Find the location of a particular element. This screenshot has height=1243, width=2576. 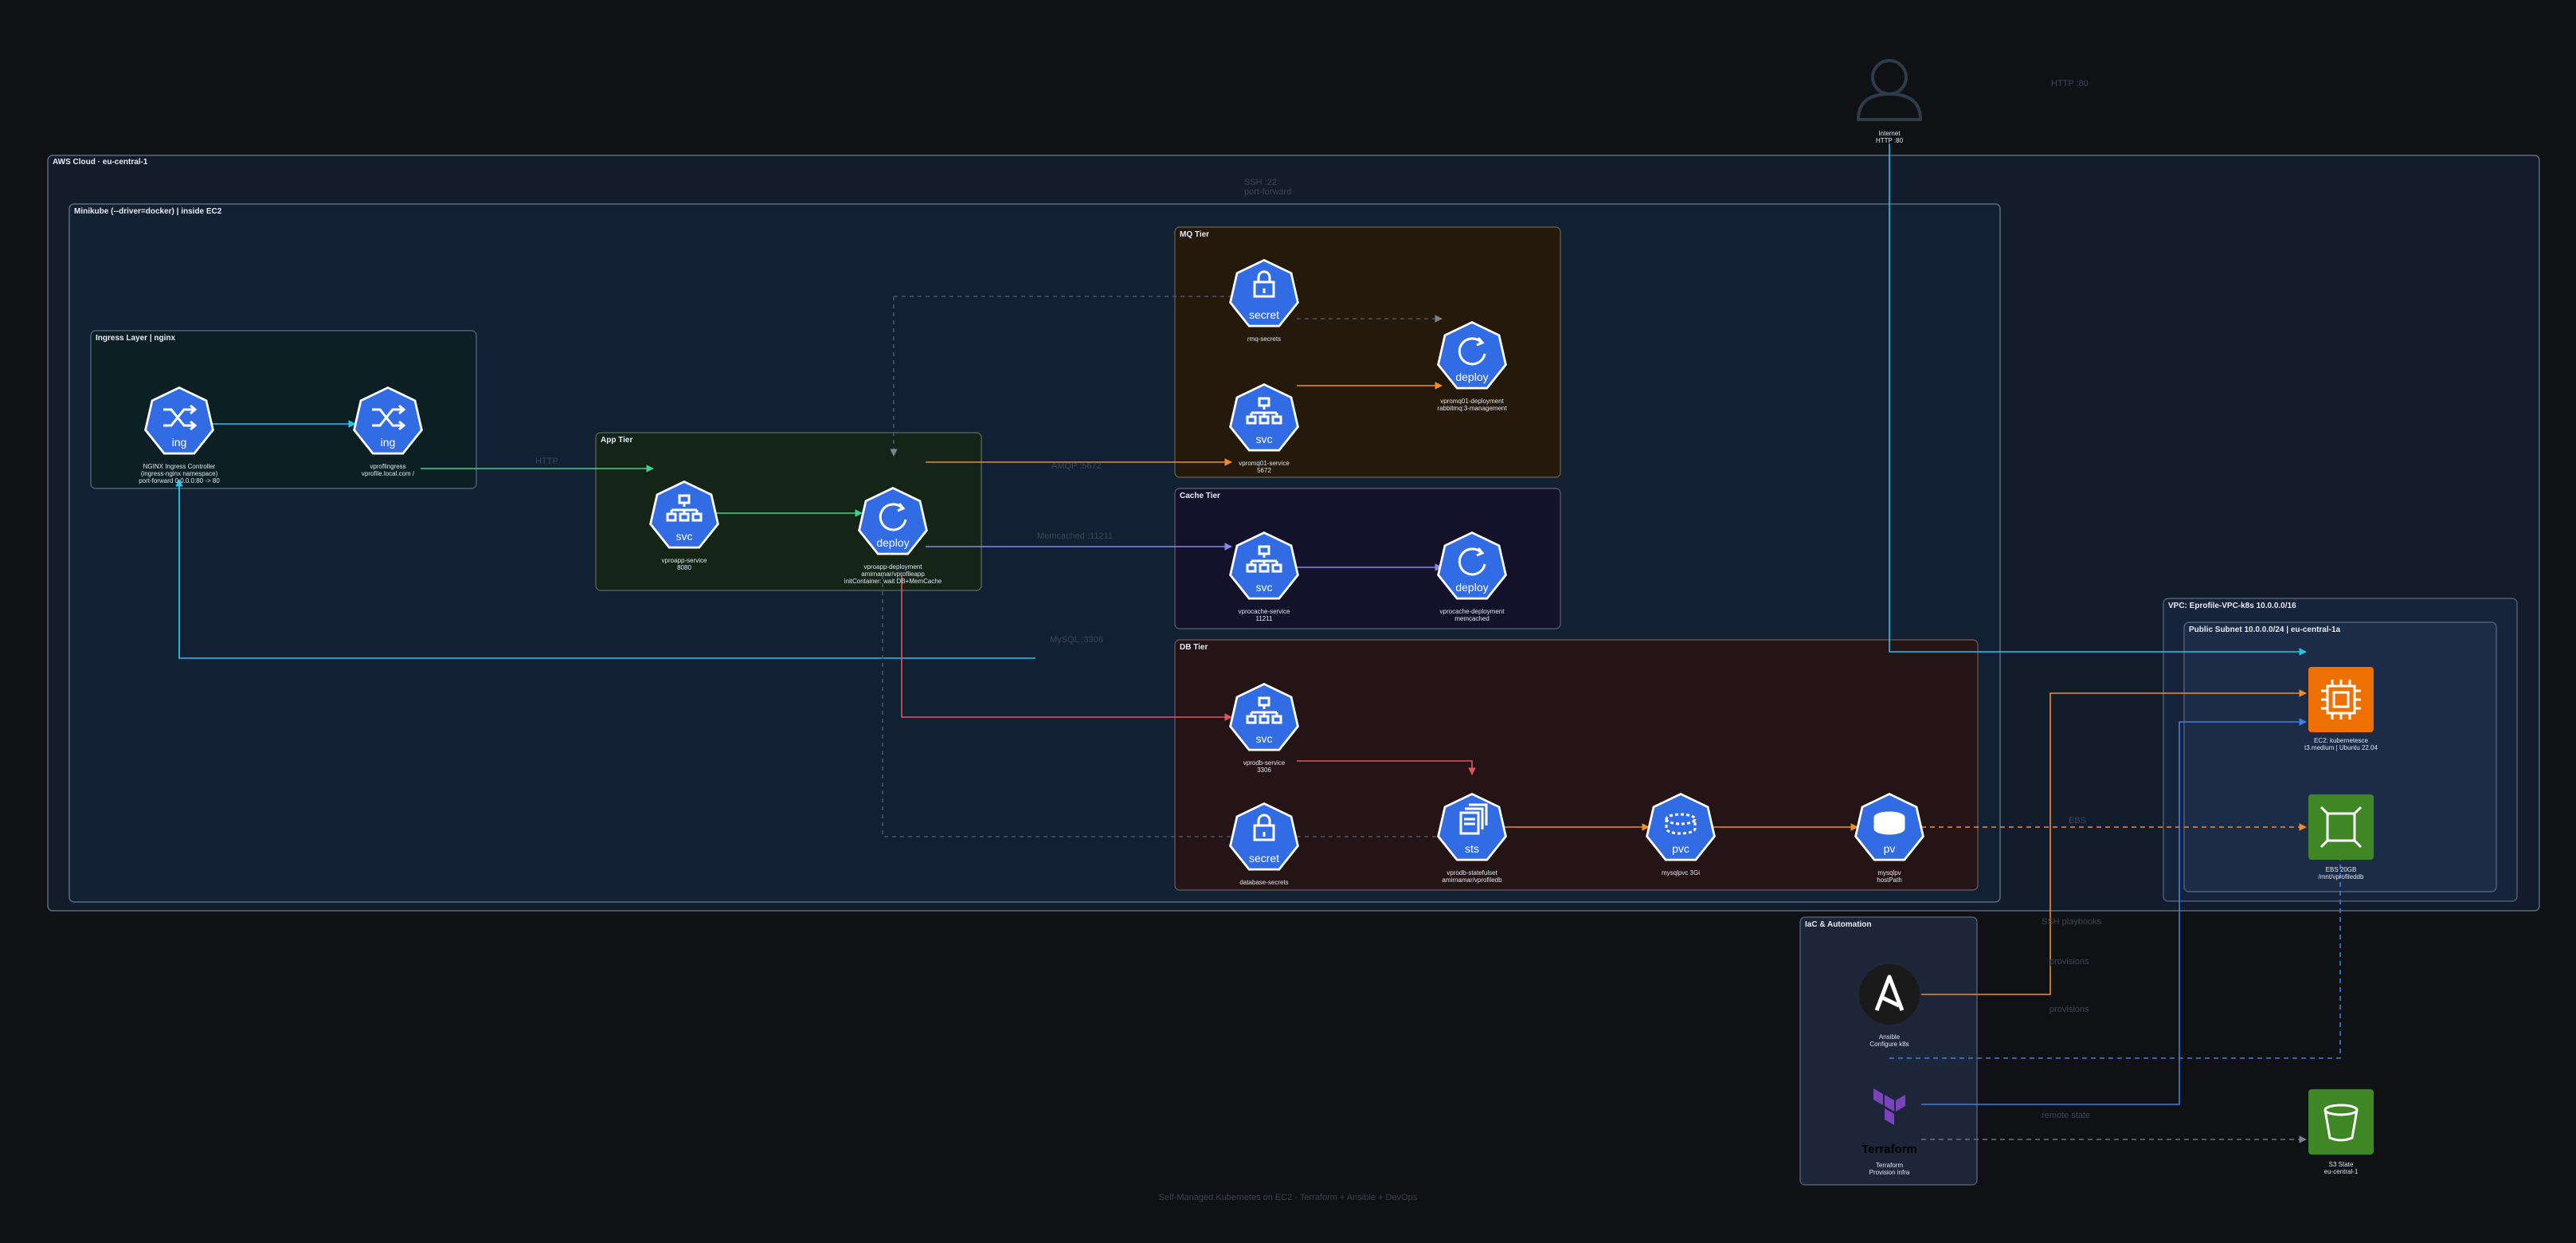

ansible-label-1: Ansible is located at coordinates (1890, 1037).